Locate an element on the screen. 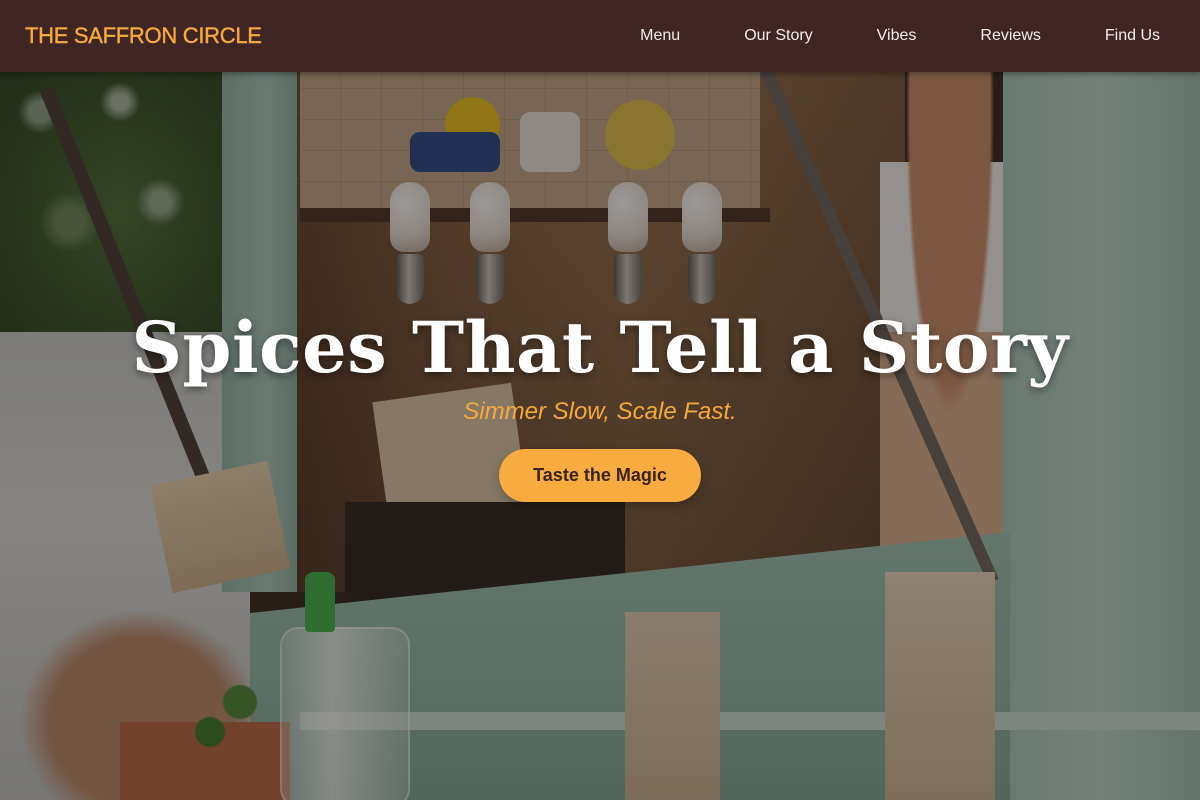  nav-link-reviews: Reviews is located at coordinates (1010, 36).